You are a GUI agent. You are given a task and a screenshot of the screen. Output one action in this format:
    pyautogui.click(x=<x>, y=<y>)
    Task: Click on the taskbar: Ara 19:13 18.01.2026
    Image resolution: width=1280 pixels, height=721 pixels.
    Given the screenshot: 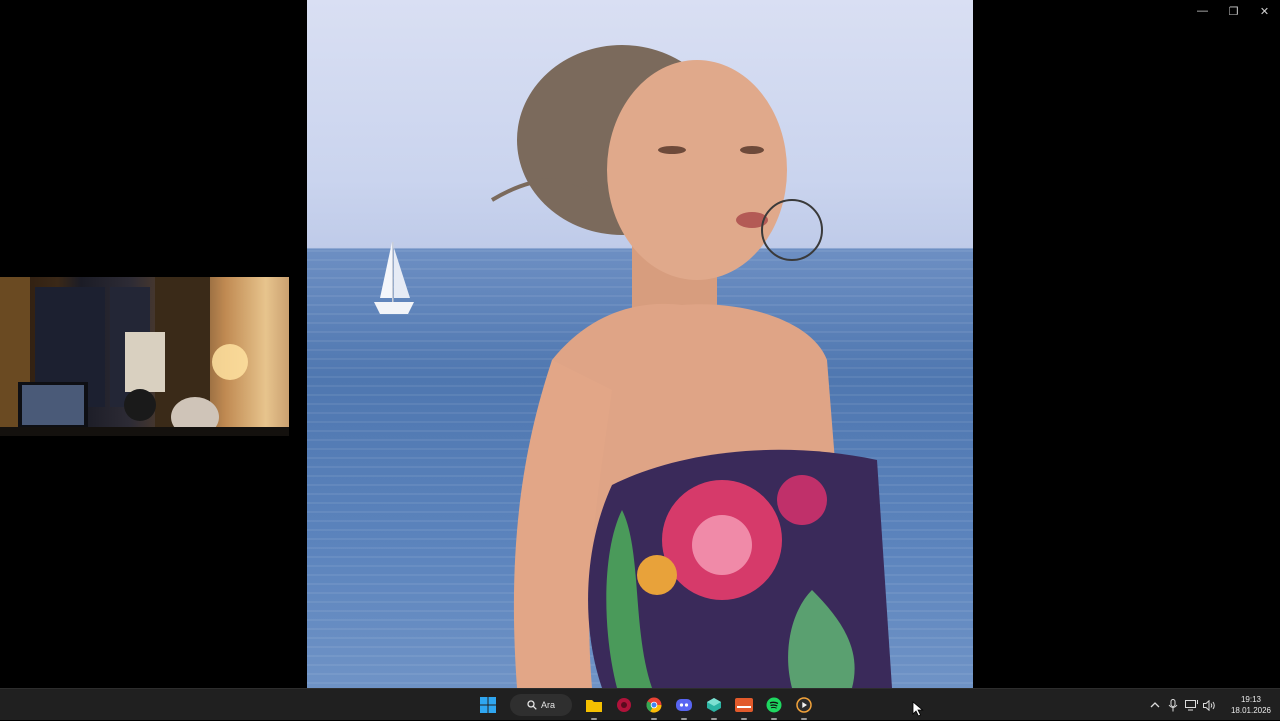 What is the action you would take?
    pyautogui.click(x=640, y=704)
    